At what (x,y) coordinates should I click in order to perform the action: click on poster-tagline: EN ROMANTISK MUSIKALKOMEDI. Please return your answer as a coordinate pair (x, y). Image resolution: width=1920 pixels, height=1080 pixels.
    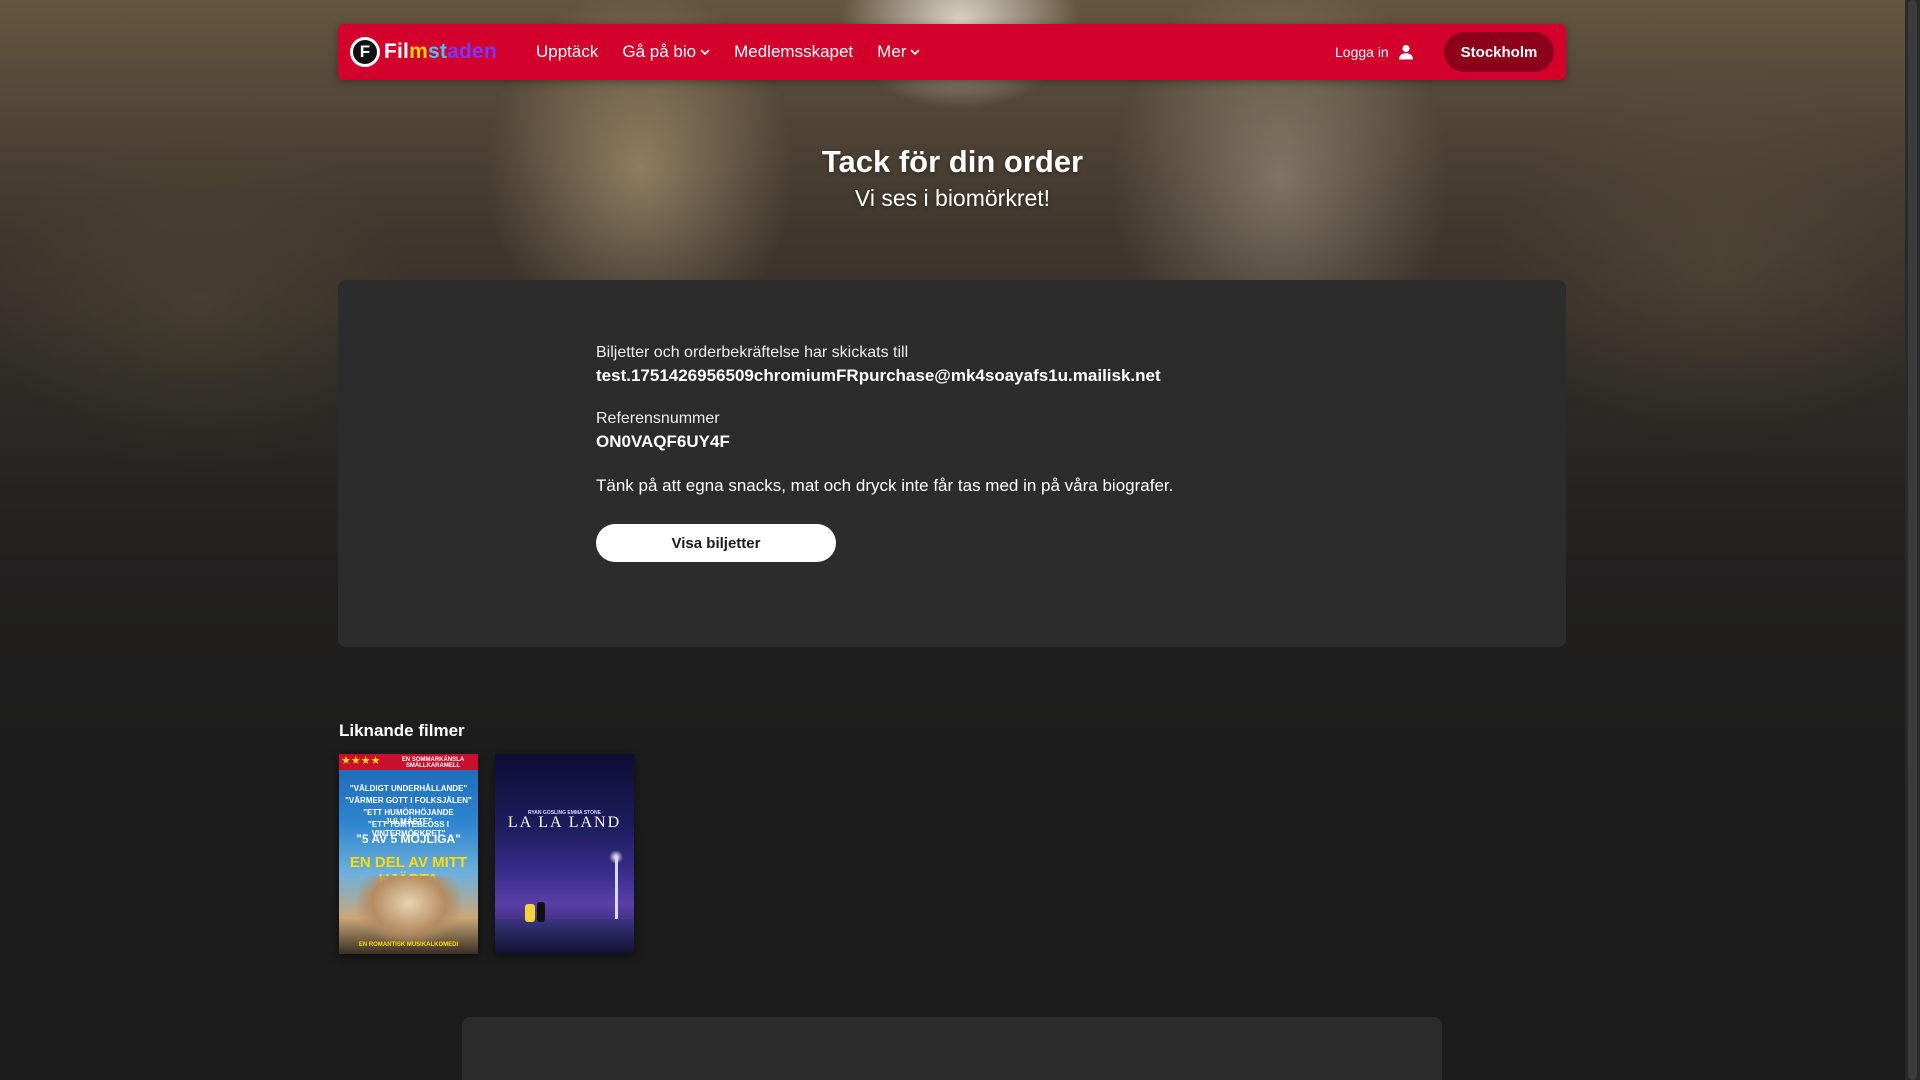
    Looking at the image, I should click on (408, 945).